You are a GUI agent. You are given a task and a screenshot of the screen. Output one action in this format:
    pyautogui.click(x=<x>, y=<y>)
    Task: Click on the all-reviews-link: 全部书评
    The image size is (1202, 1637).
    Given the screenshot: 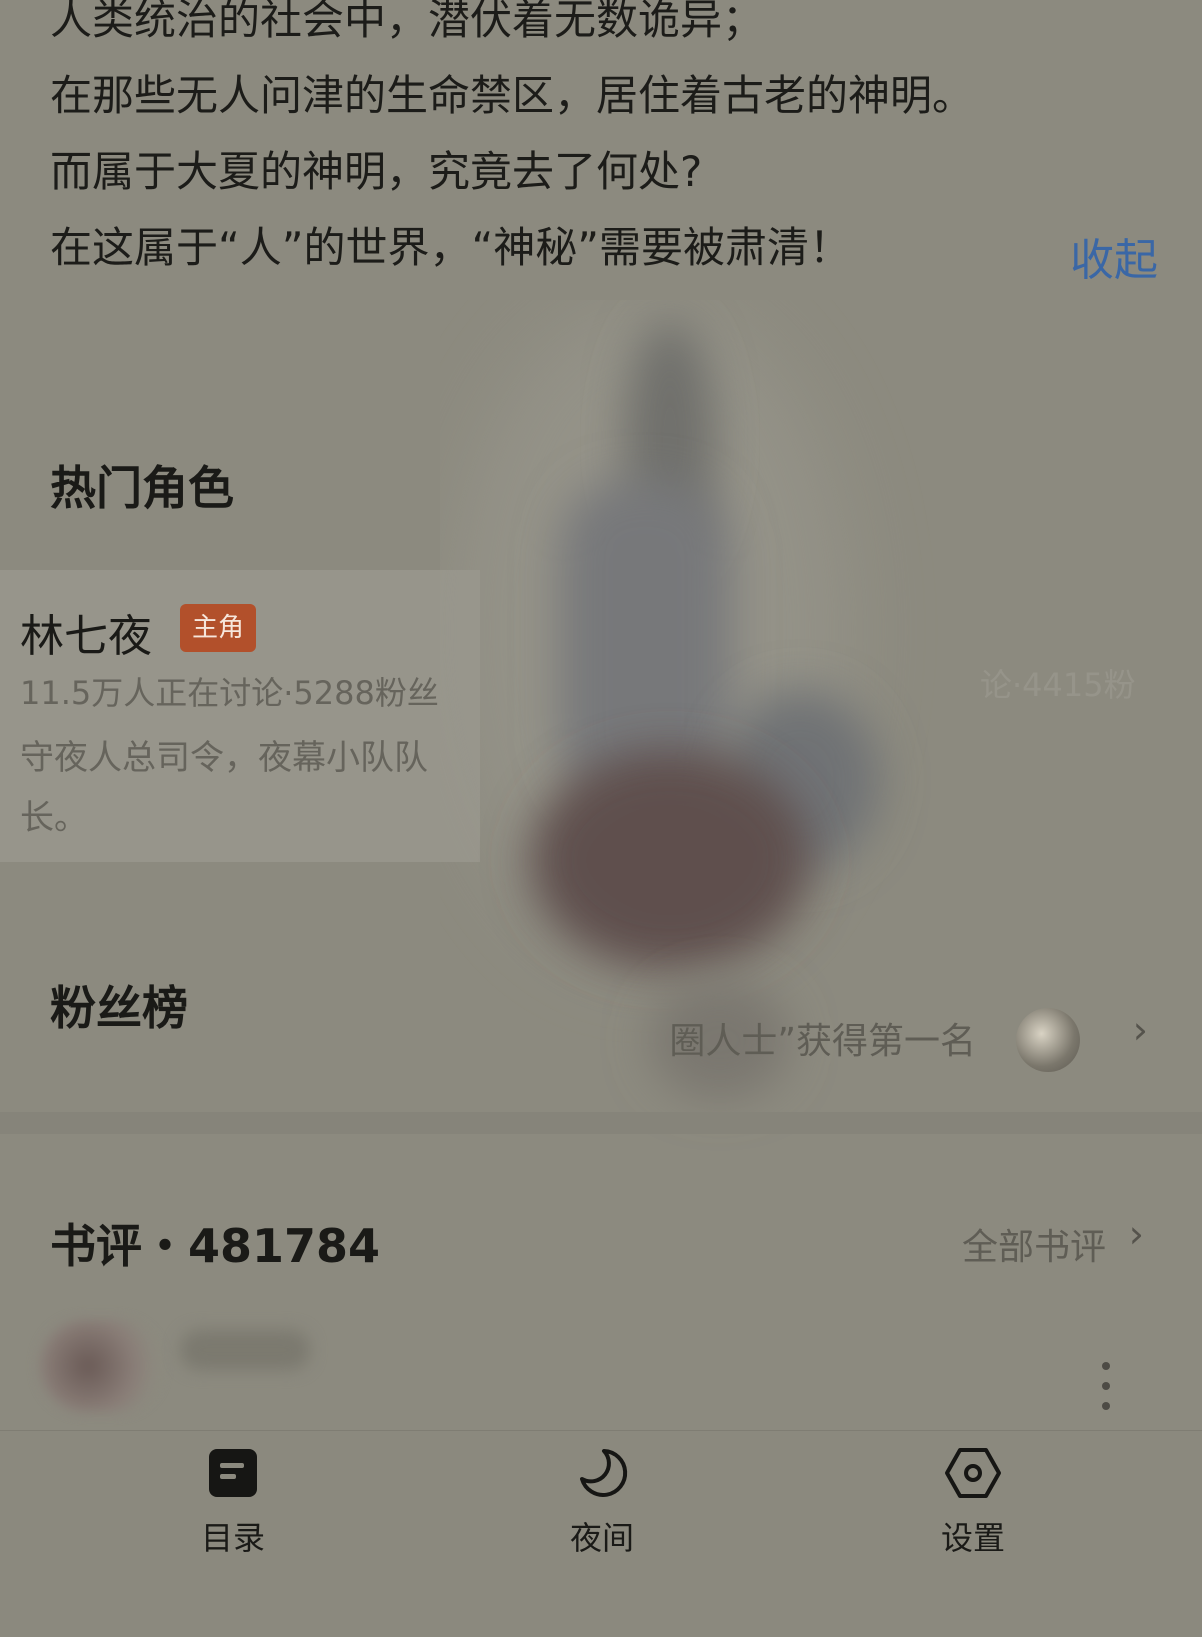 What is the action you would take?
    pyautogui.click(x=1034, y=1244)
    